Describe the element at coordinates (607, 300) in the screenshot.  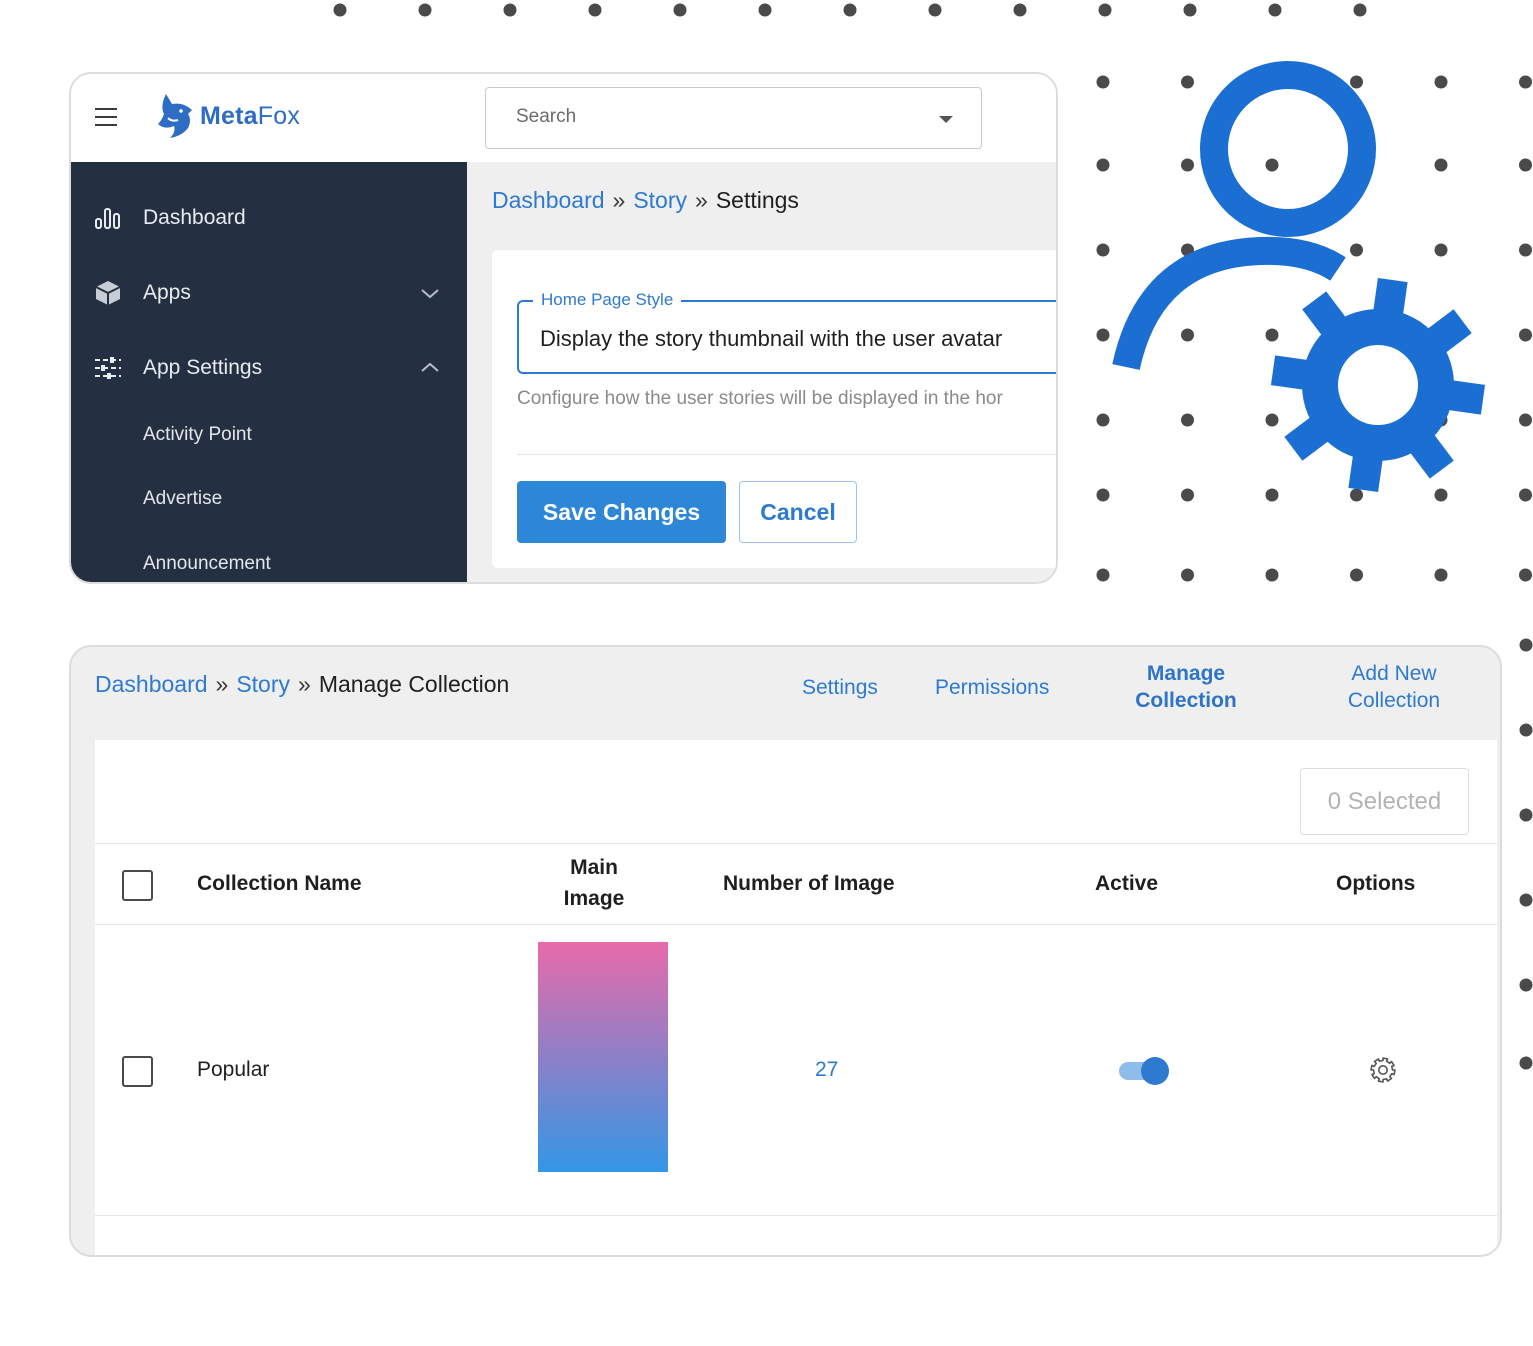
I see `field-legend: Home Page Style` at that location.